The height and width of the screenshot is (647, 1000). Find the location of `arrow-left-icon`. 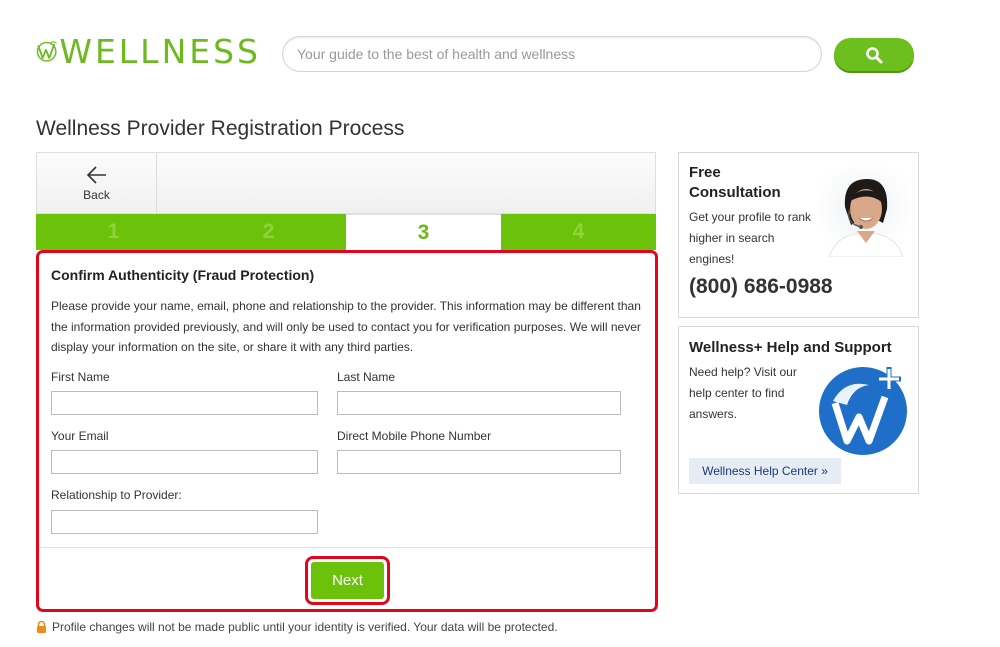

arrow-left-icon is located at coordinates (96, 174).